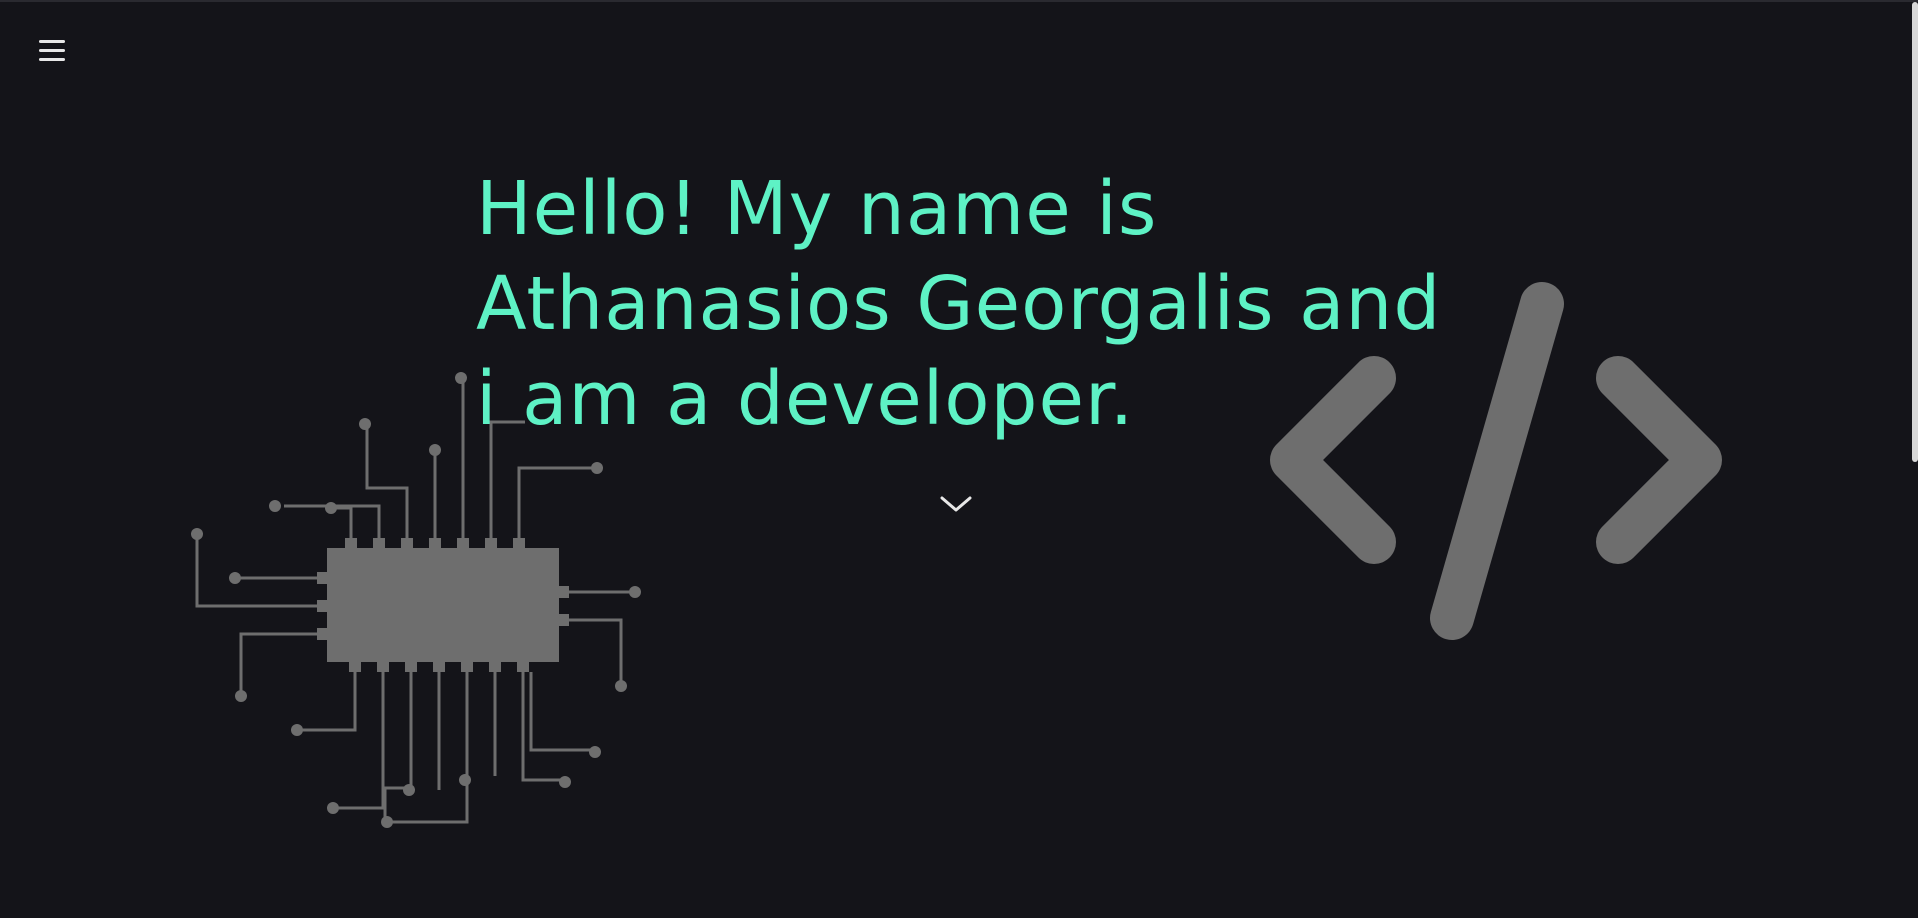 This screenshot has height=918, width=1918. What do you see at coordinates (1915, 232) in the screenshot?
I see `page-scrollbar` at bounding box center [1915, 232].